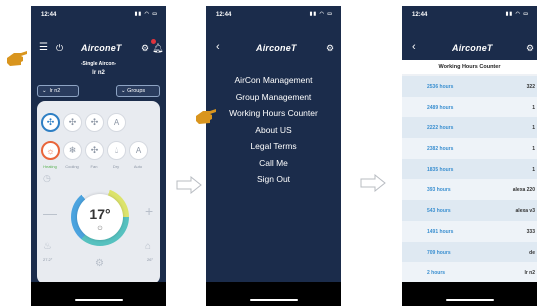 This screenshot has height=307, width=539. Describe the element at coordinates (532, 252) in the screenshot. I see `aircon-name: de` at that location.